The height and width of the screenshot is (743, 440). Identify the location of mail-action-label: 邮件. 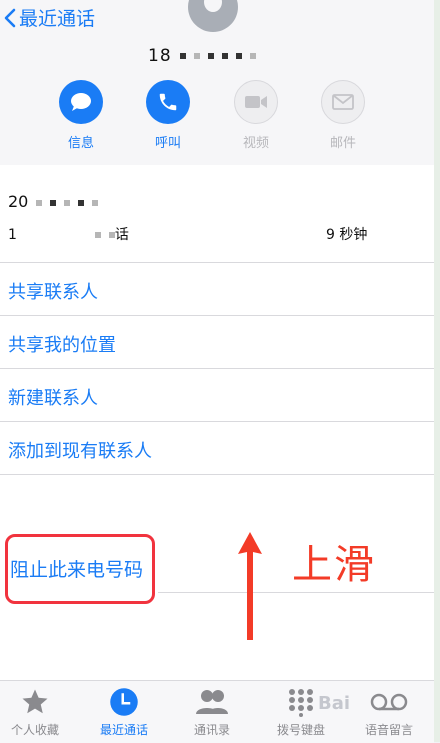
(342, 143).